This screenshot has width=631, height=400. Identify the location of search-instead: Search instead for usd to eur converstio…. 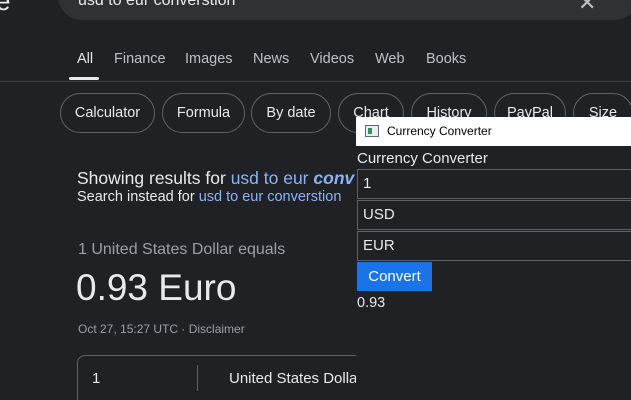
(209, 197).